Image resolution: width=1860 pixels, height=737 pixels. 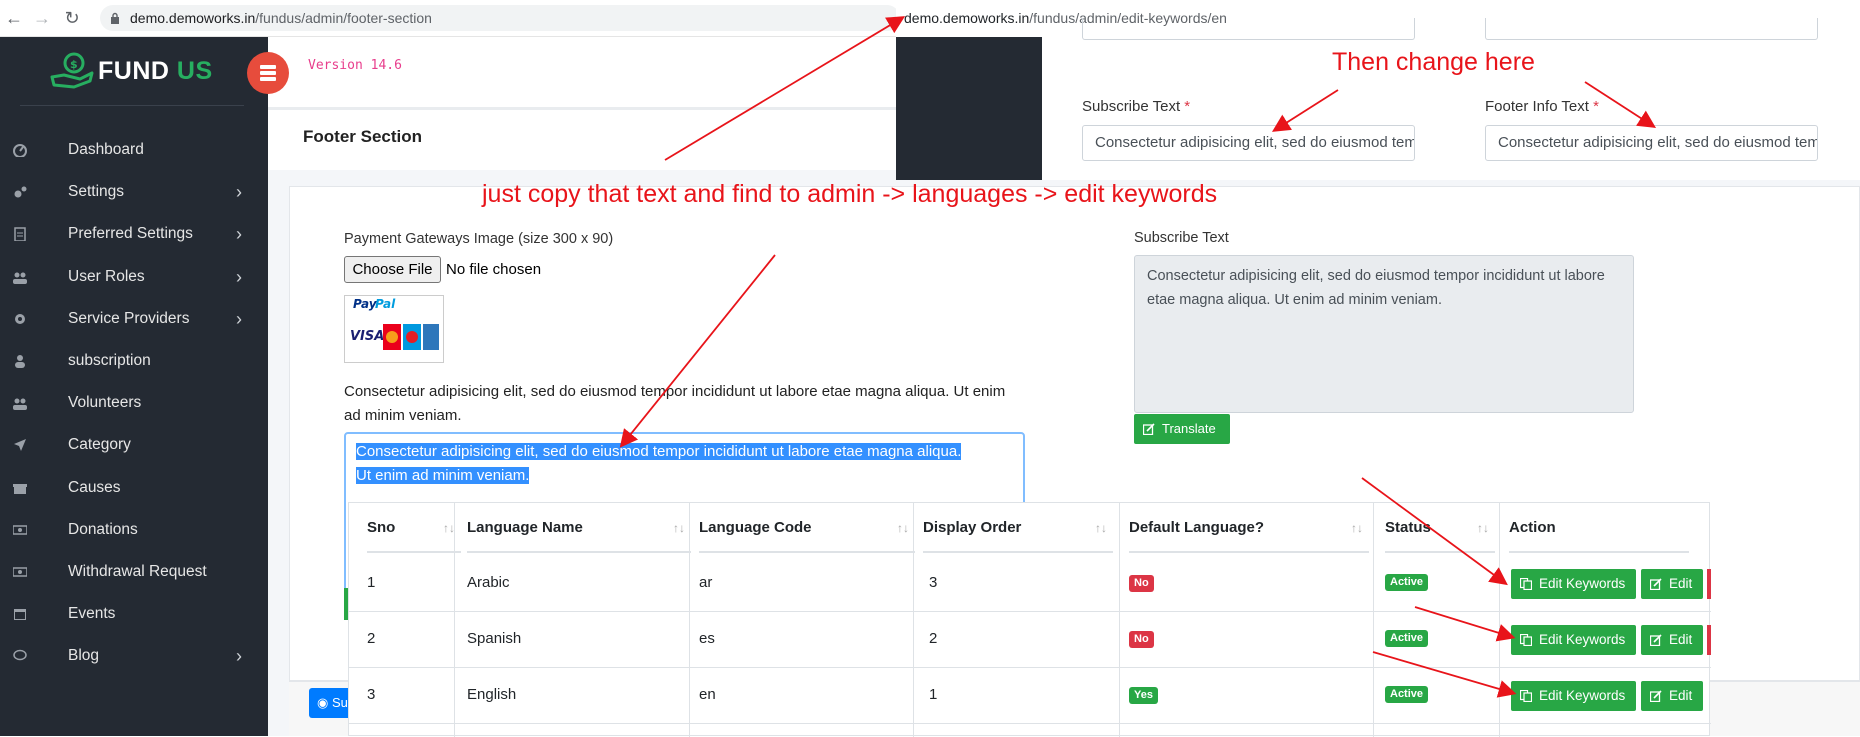 I want to click on sidebar-item-label: subscription, so click(x=109, y=360).